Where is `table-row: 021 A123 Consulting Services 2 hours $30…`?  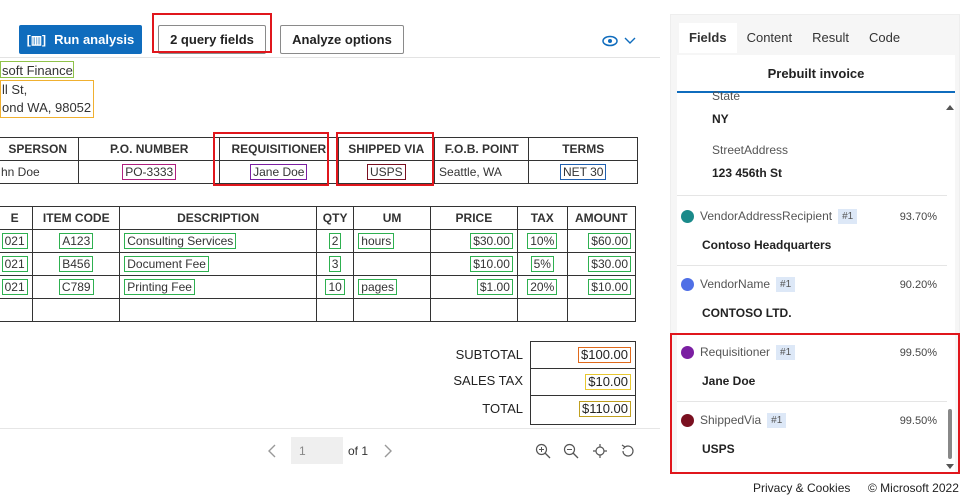
table-row: 021 A123 Consulting Services 2 hours $30… is located at coordinates (318, 241).